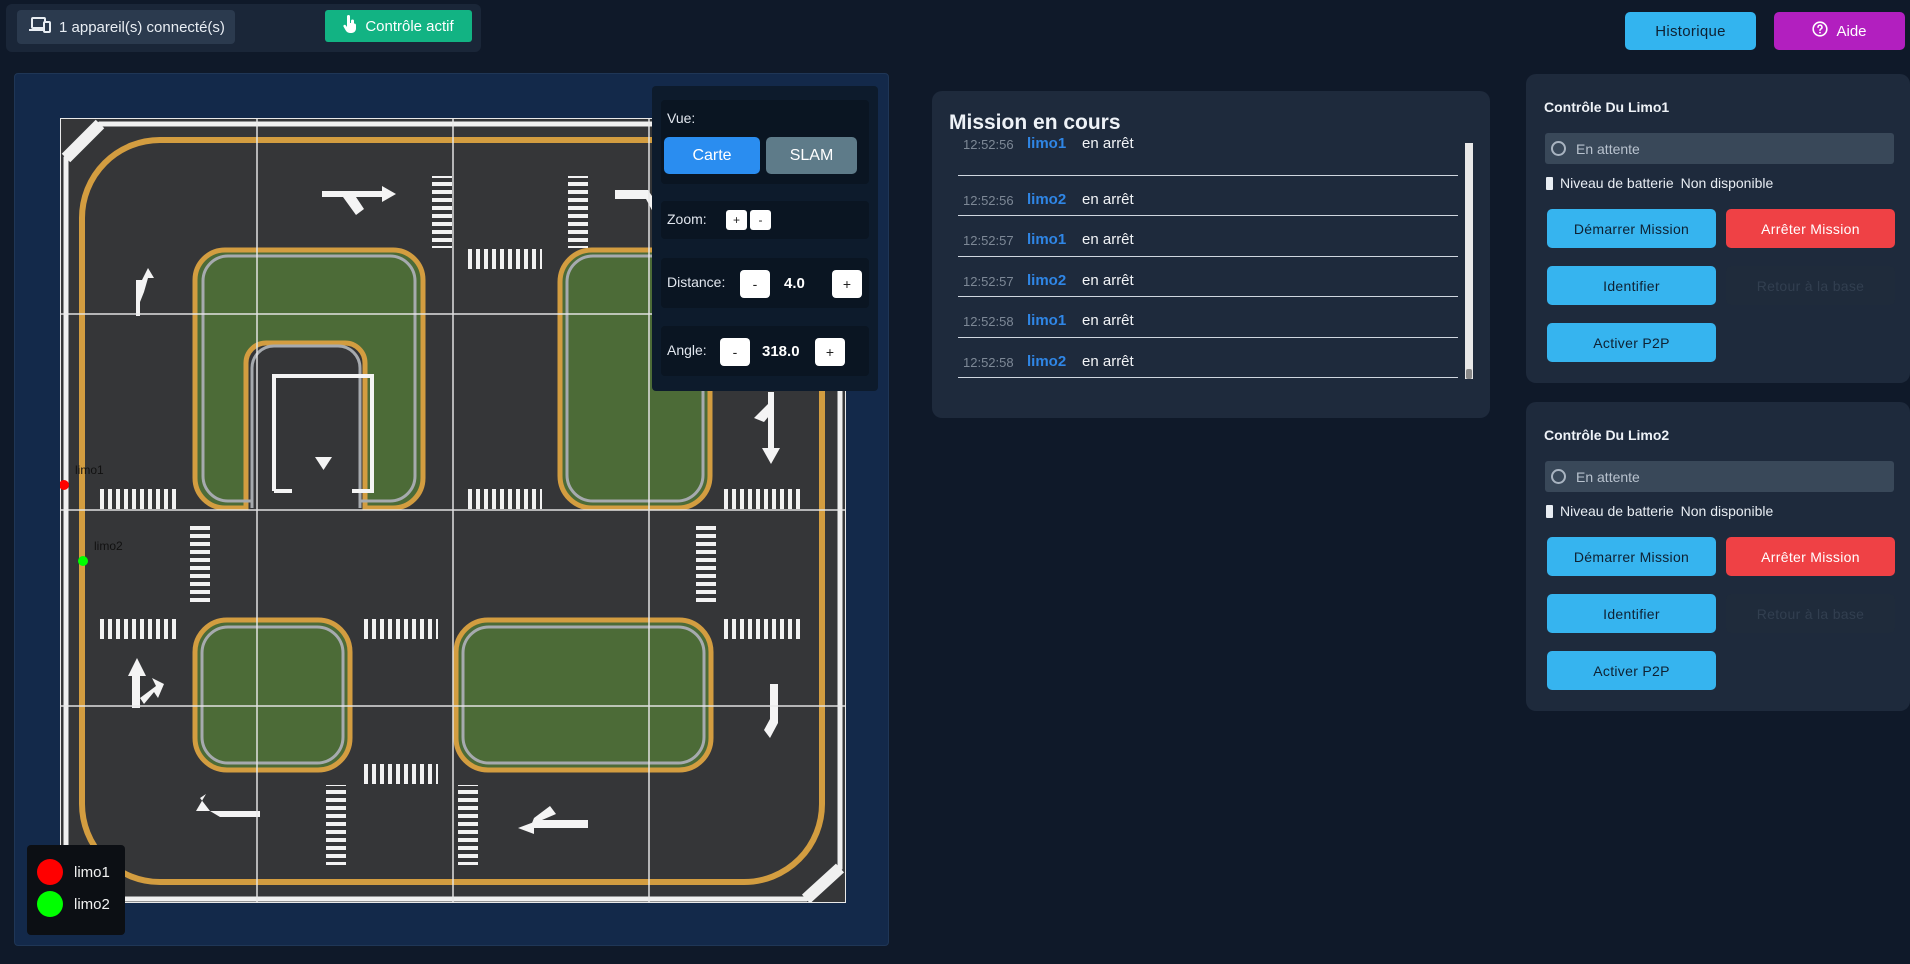 The image size is (1910, 964). I want to click on robot-label-limo1: limo1, so click(89, 470).